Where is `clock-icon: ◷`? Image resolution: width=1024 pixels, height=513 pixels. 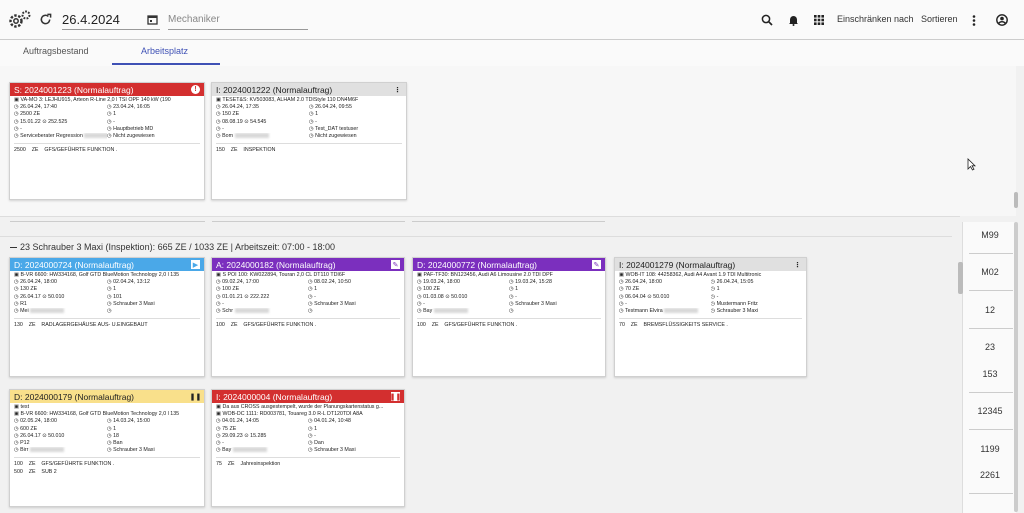 clock-icon: ◷ is located at coordinates (16, 282).